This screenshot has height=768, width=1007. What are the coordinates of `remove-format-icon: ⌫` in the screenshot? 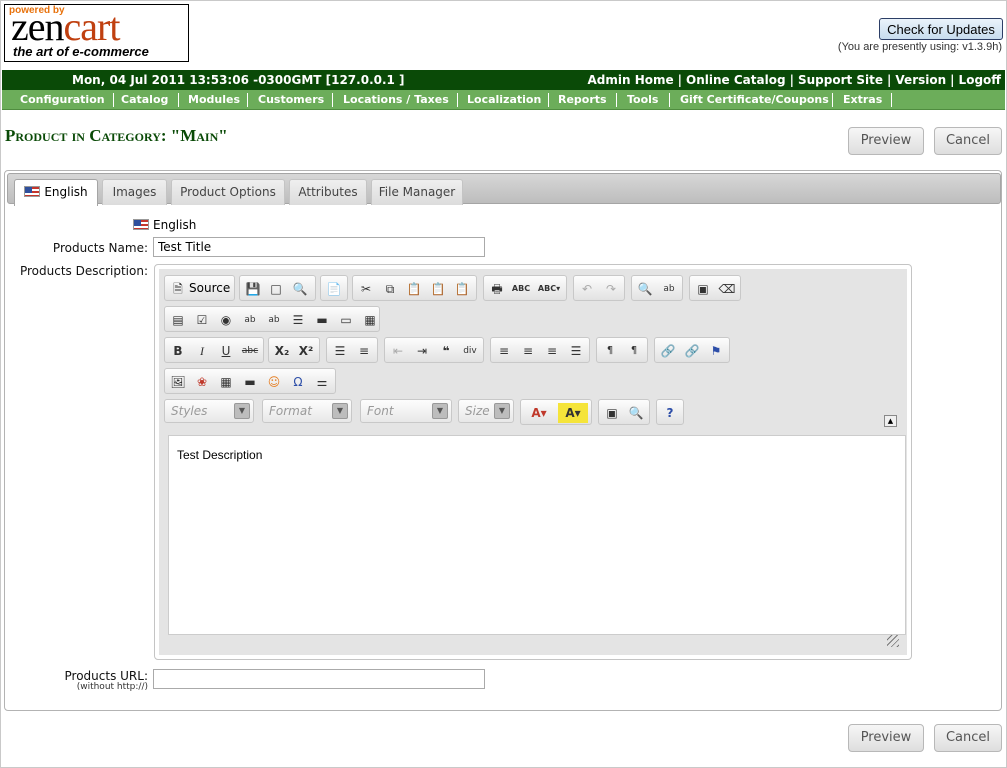 It's located at (727, 289).